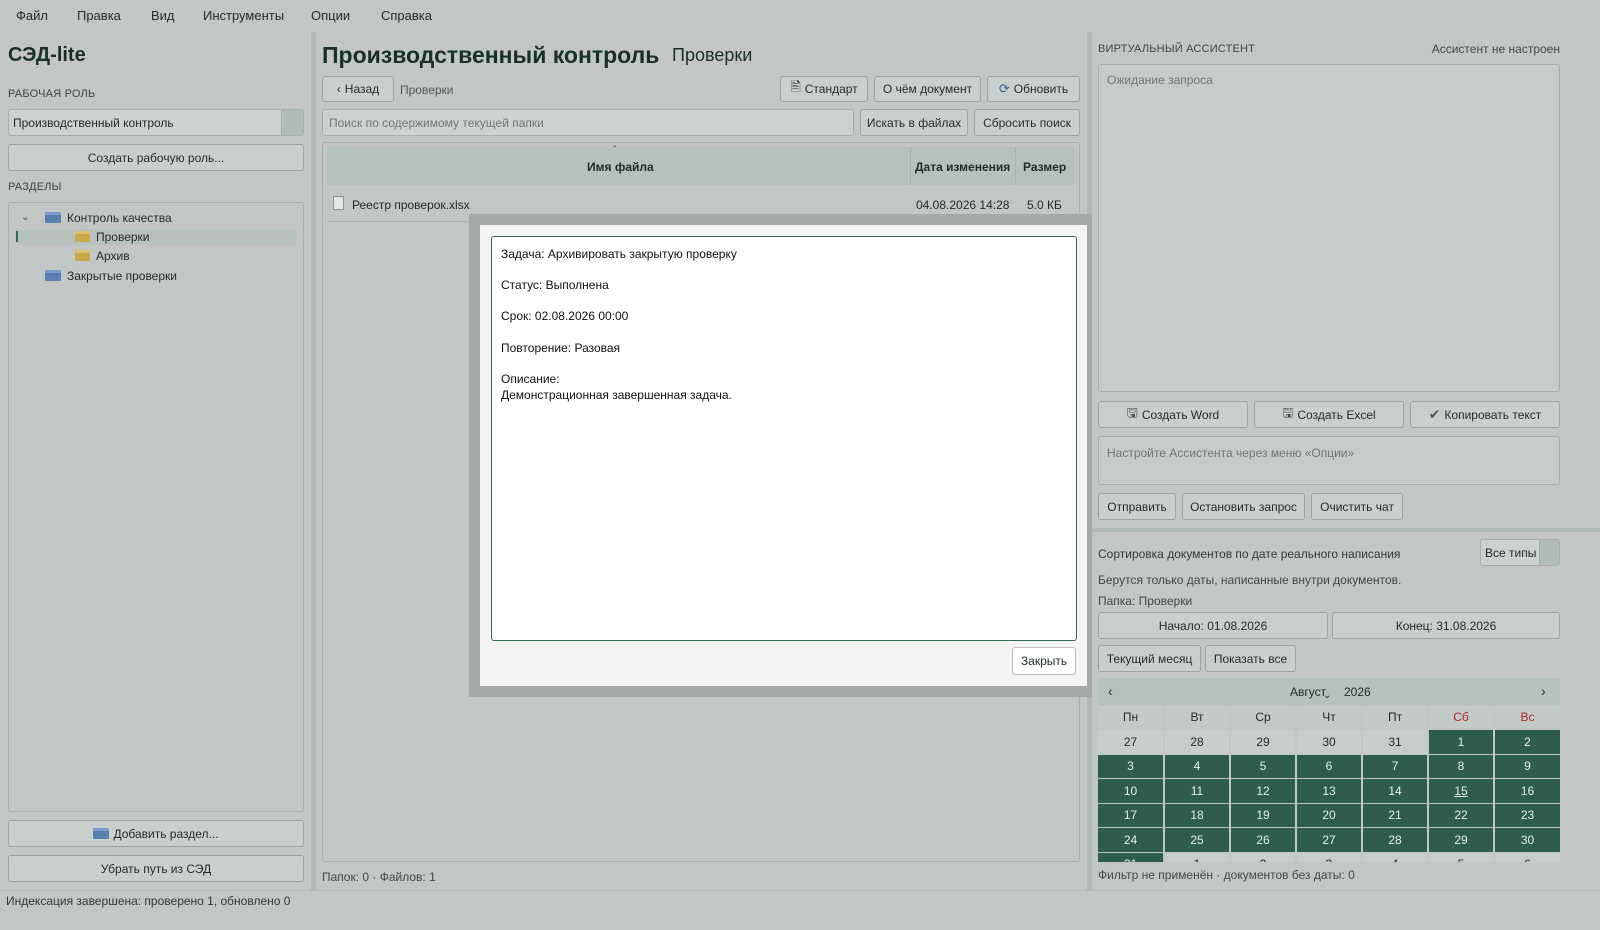 The image size is (1600, 930). What do you see at coordinates (1527, 815) in the screenshot?
I see `calendar-day: 23` at bounding box center [1527, 815].